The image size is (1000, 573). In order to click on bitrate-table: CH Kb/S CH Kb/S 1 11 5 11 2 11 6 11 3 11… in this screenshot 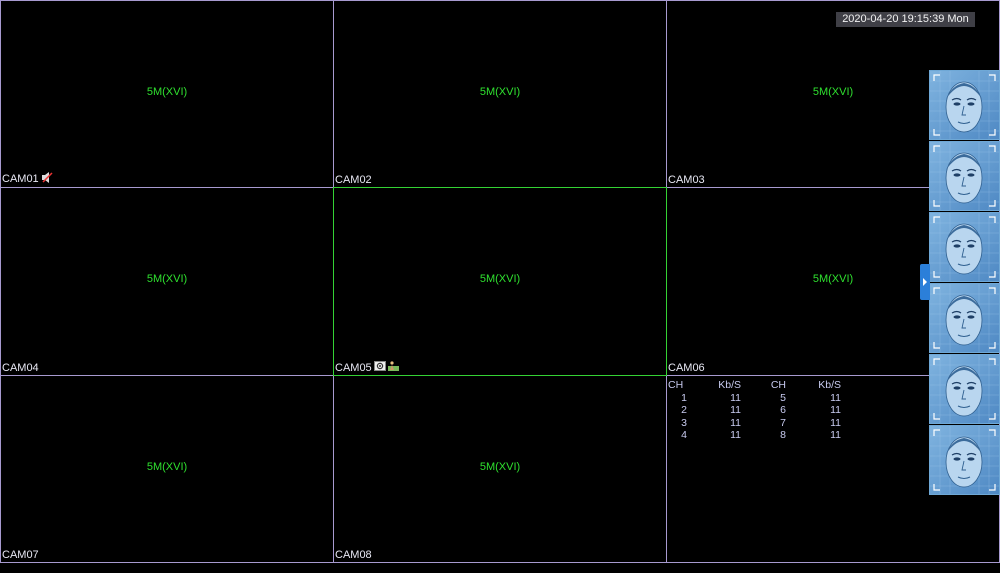, I will do `click(768, 410)`.